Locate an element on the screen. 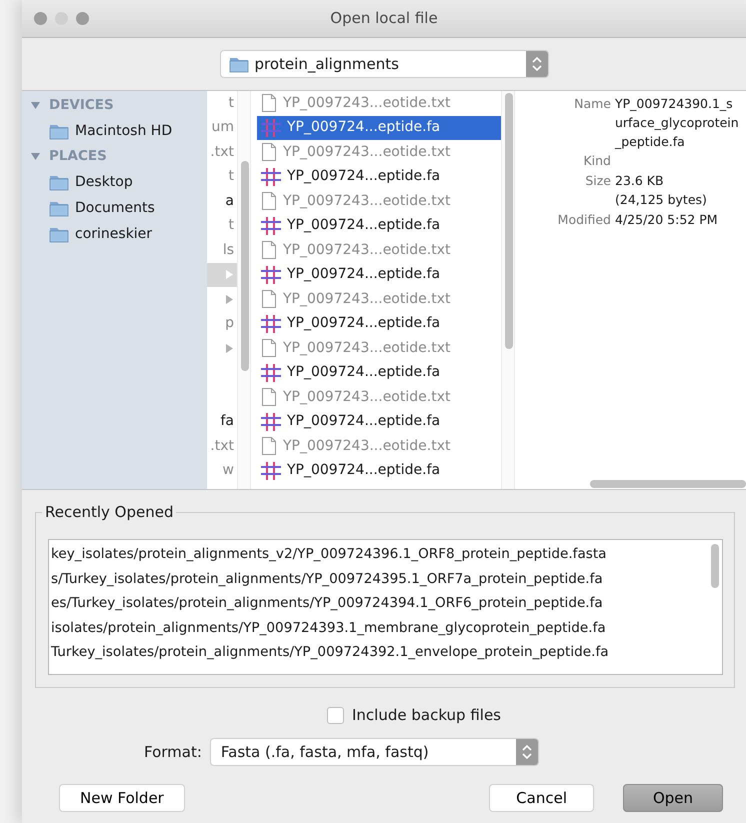 This screenshot has height=823, width=746. field-label: Size is located at coordinates (597, 181).